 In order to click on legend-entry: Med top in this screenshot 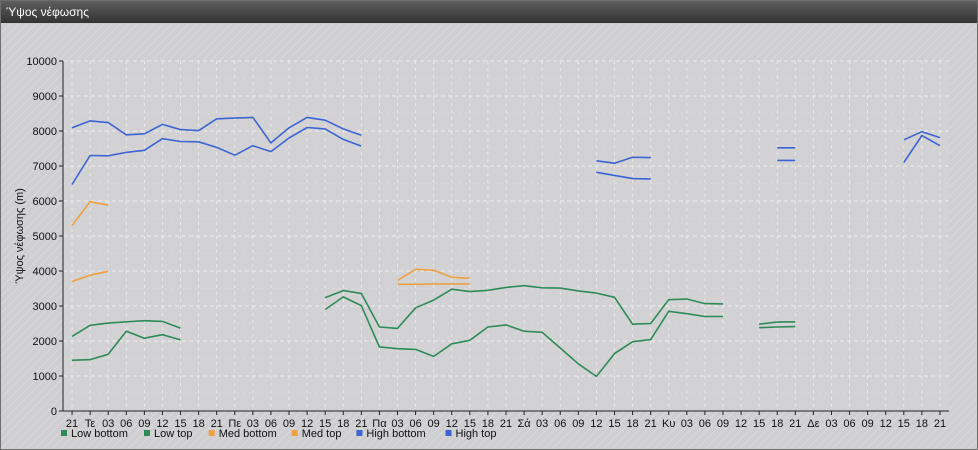, I will do `click(322, 434)`.